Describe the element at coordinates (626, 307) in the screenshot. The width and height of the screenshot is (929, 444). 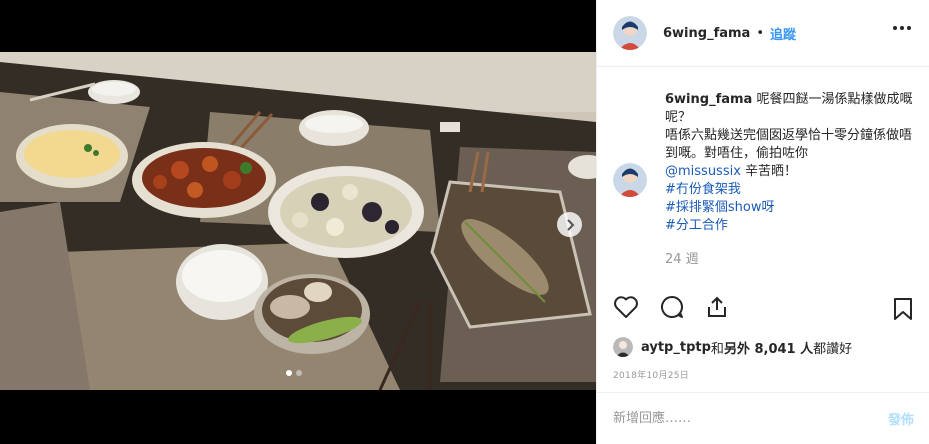
I see `heart-icon` at that location.